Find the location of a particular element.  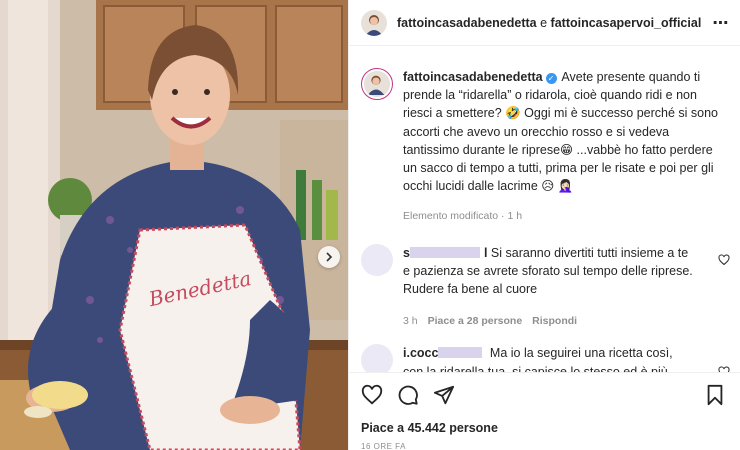

comment-username: sl is located at coordinates (445, 253).